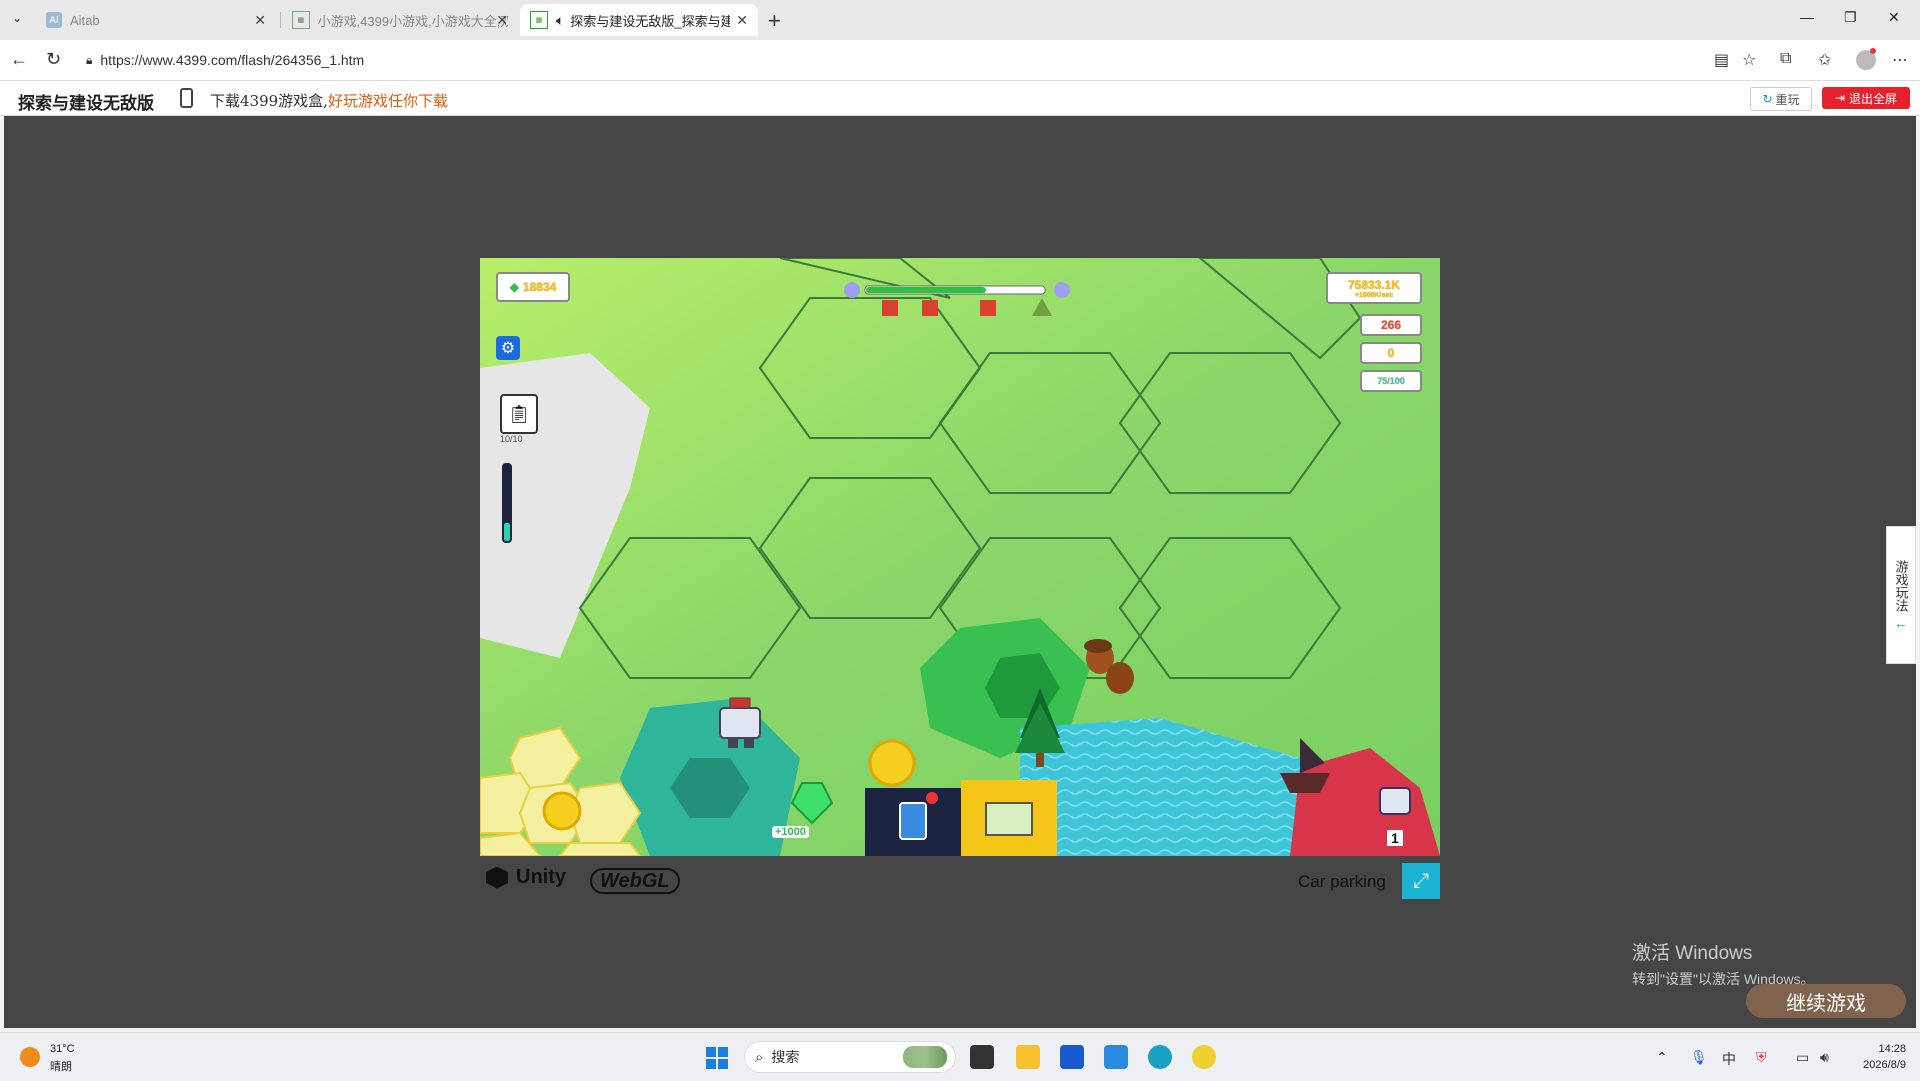 The image size is (1920, 1081). Describe the element at coordinates (156, 20) in the screenshot. I see `tab-aitab: AI Aitab ✕` at that location.